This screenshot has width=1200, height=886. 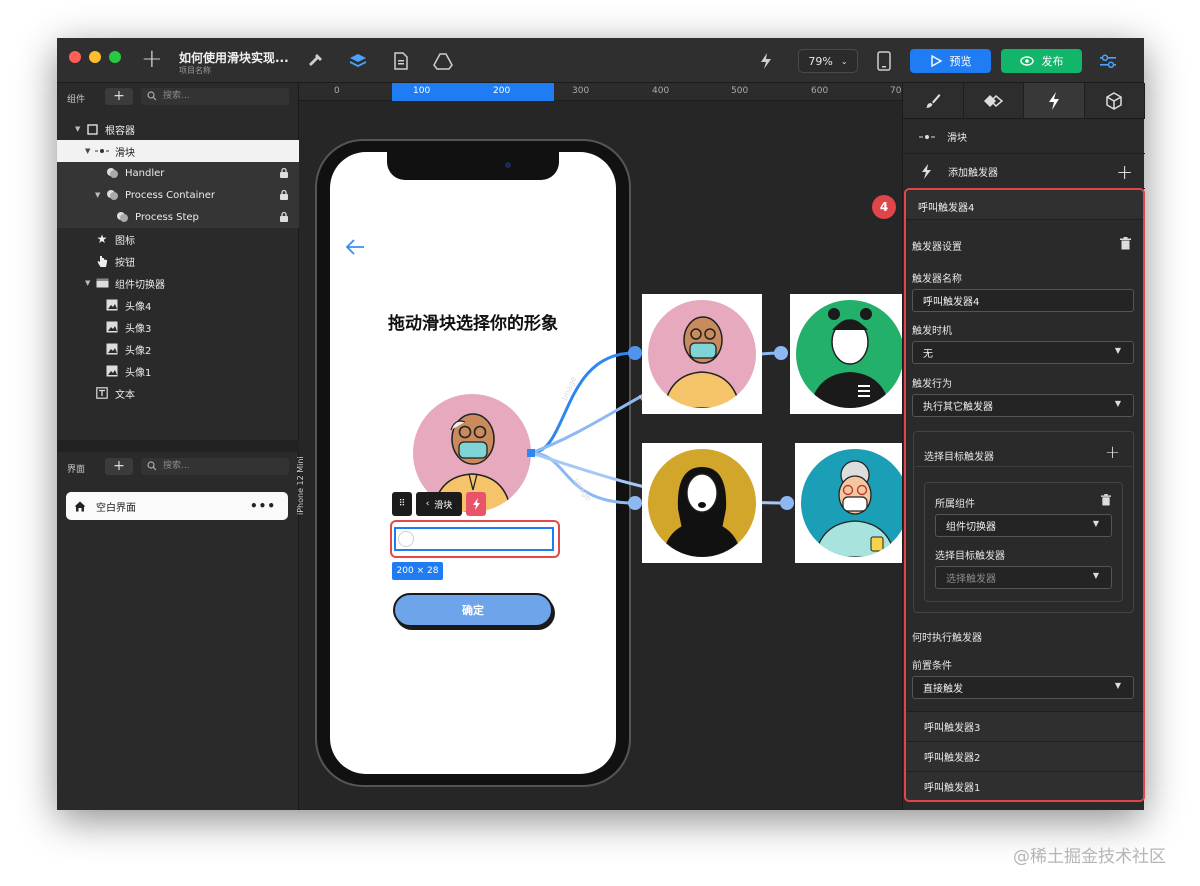 What do you see at coordinates (993, 100) in the screenshot?
I see `tab-component` at bounding box center [993, 100].